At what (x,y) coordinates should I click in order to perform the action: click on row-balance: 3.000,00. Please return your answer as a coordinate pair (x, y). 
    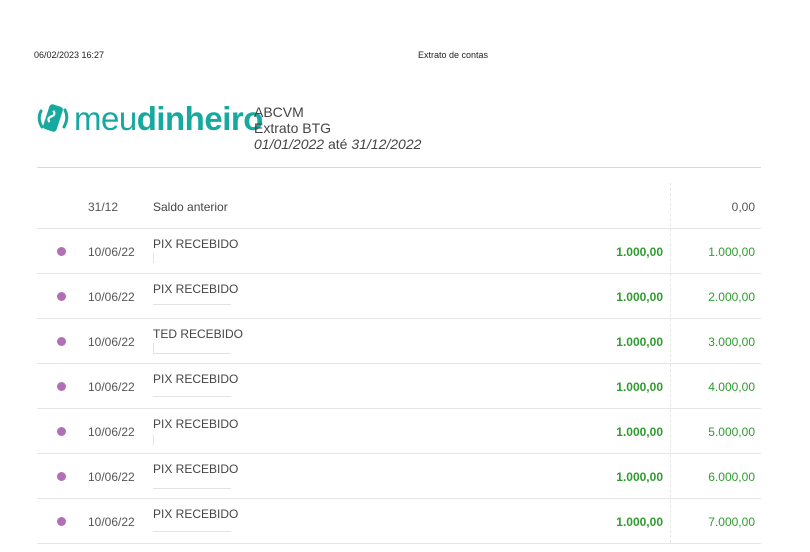
    Looking at the image, I should click on (731, 342).